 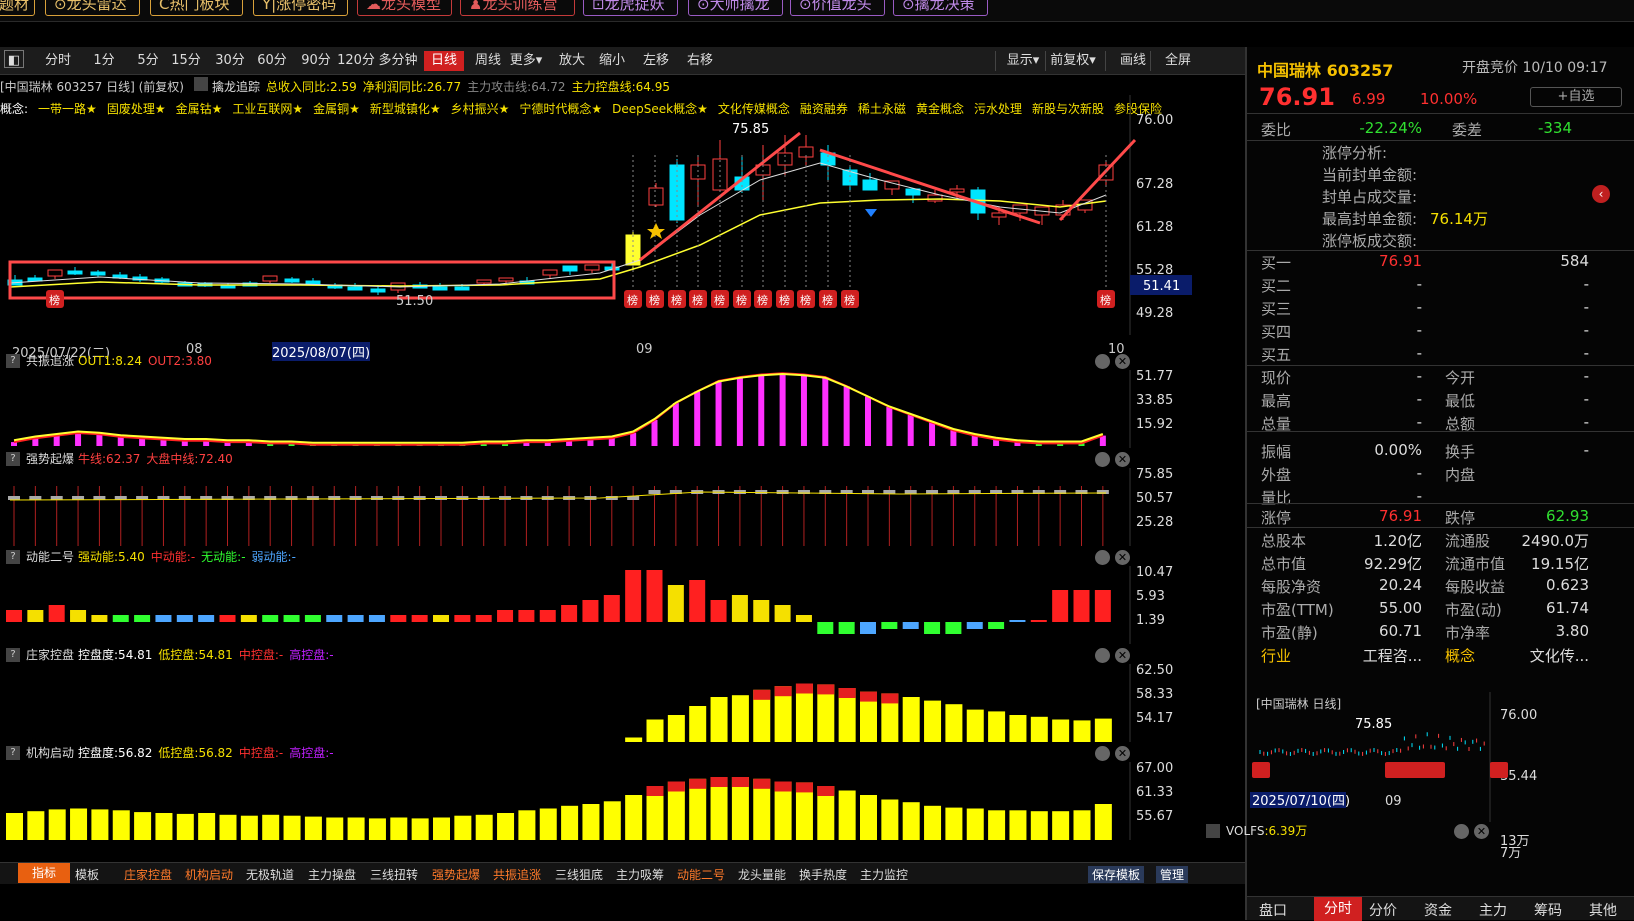 What do you see at coordinates (148, 874) in the screenshot?
I see `indicator-tab-2: 庄家控盘` at bounding box center [148, 874].